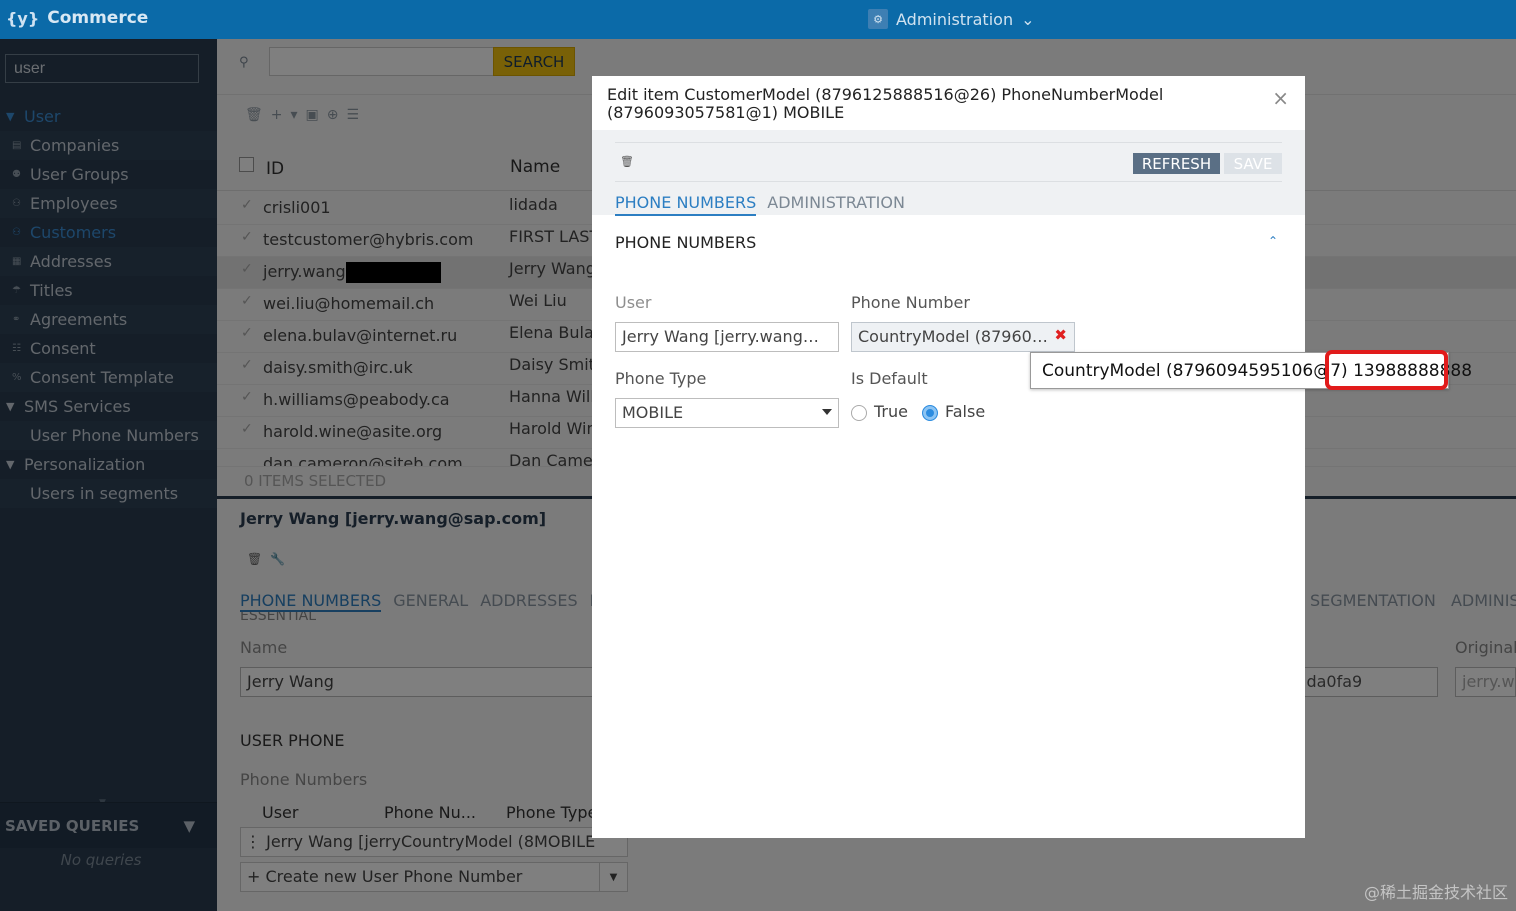  What do you see at coordinates (653, 412) in the screenshot?
I see `phone-type-value: MOBILE` at bounding box center [653, 412].